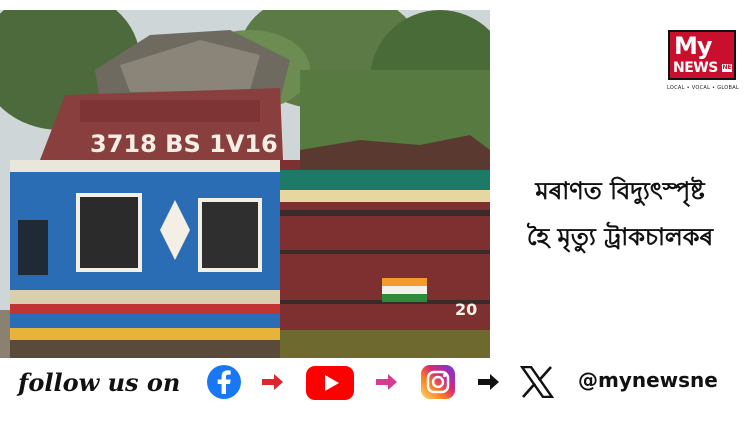  Describe the element at coordinates (648, 380) in the screenshot. I see `social-handle: @mynewsne` at that location.